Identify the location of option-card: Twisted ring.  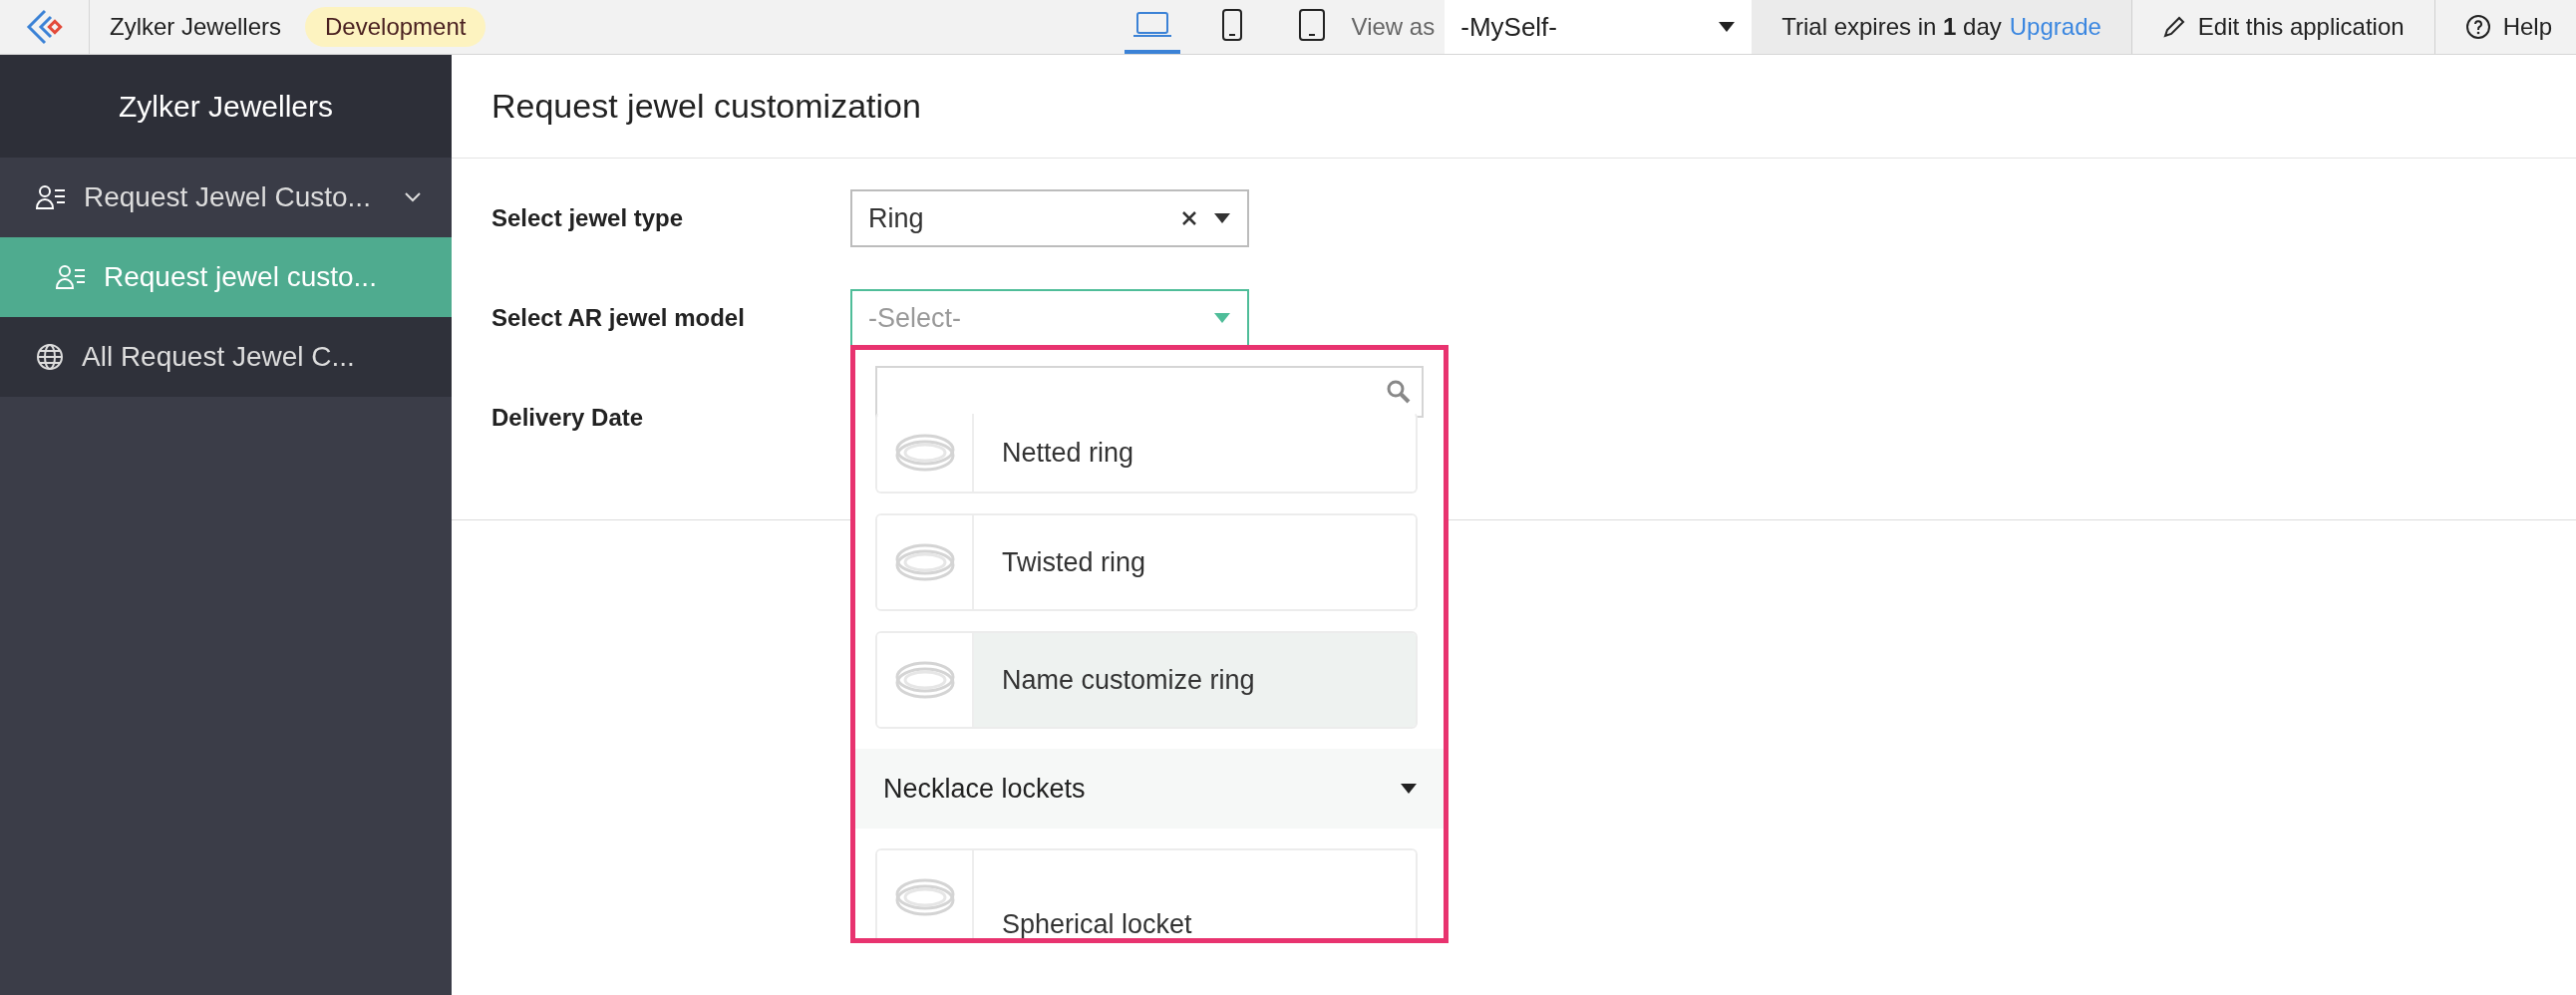
(1146, 562).